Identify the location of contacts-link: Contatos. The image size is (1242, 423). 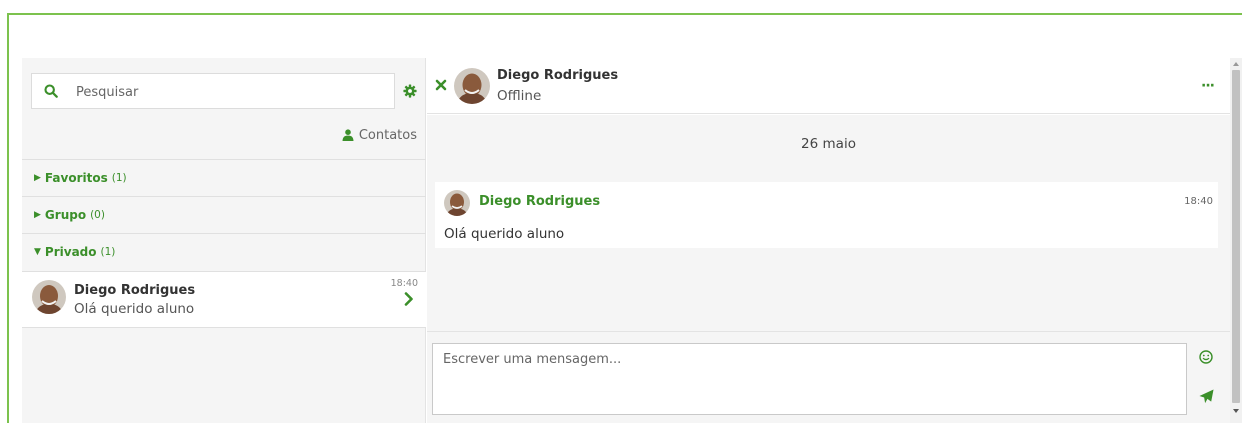
(379, 135).